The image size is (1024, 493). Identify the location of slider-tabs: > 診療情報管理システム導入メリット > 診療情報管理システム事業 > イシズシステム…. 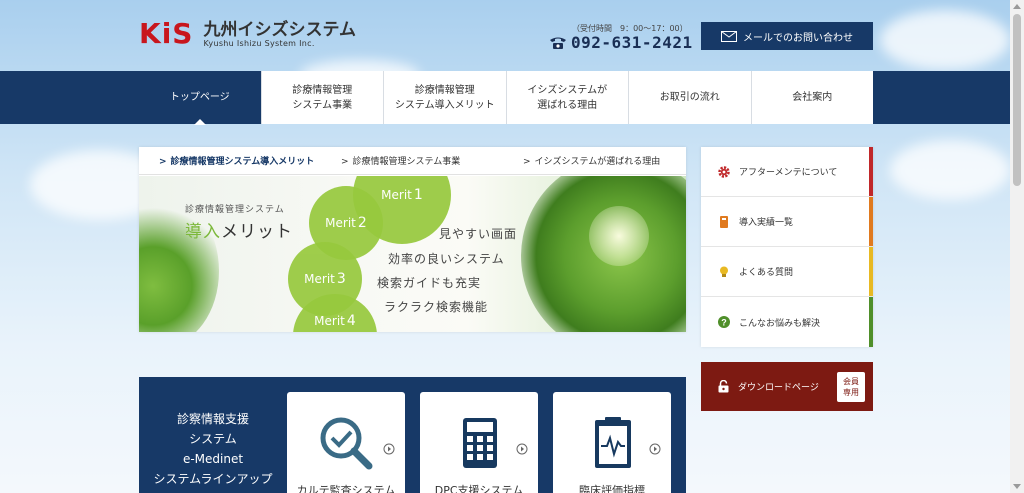
(412, 161).